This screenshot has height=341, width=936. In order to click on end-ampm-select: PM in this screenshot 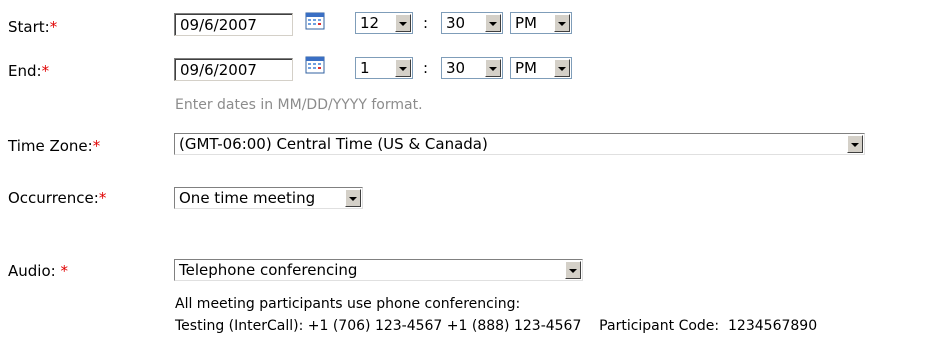, I will do `click(541, 68)`.